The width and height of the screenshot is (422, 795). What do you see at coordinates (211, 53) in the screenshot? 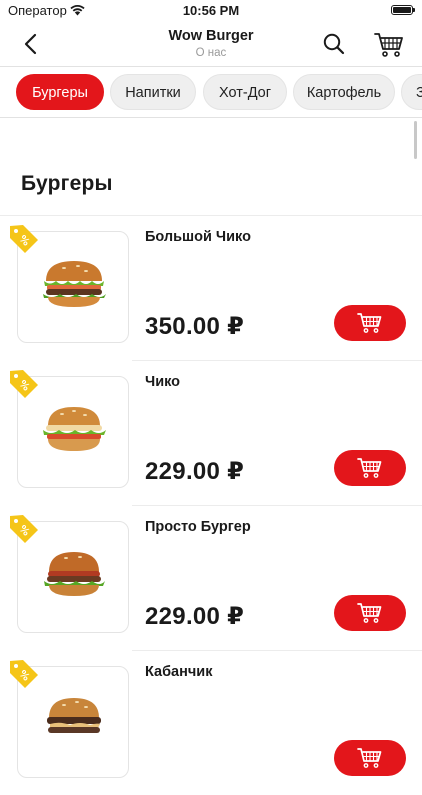
I see `about-link: О нас` at bounding box center [211, 53].